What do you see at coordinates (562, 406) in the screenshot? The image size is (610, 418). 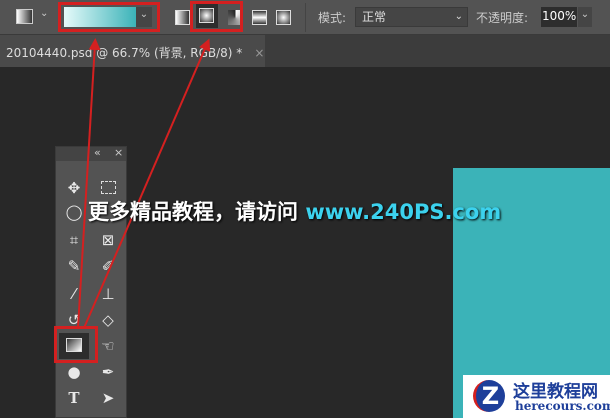 I see `logo-domain: herecours.com` at bounding box center [562, 406].